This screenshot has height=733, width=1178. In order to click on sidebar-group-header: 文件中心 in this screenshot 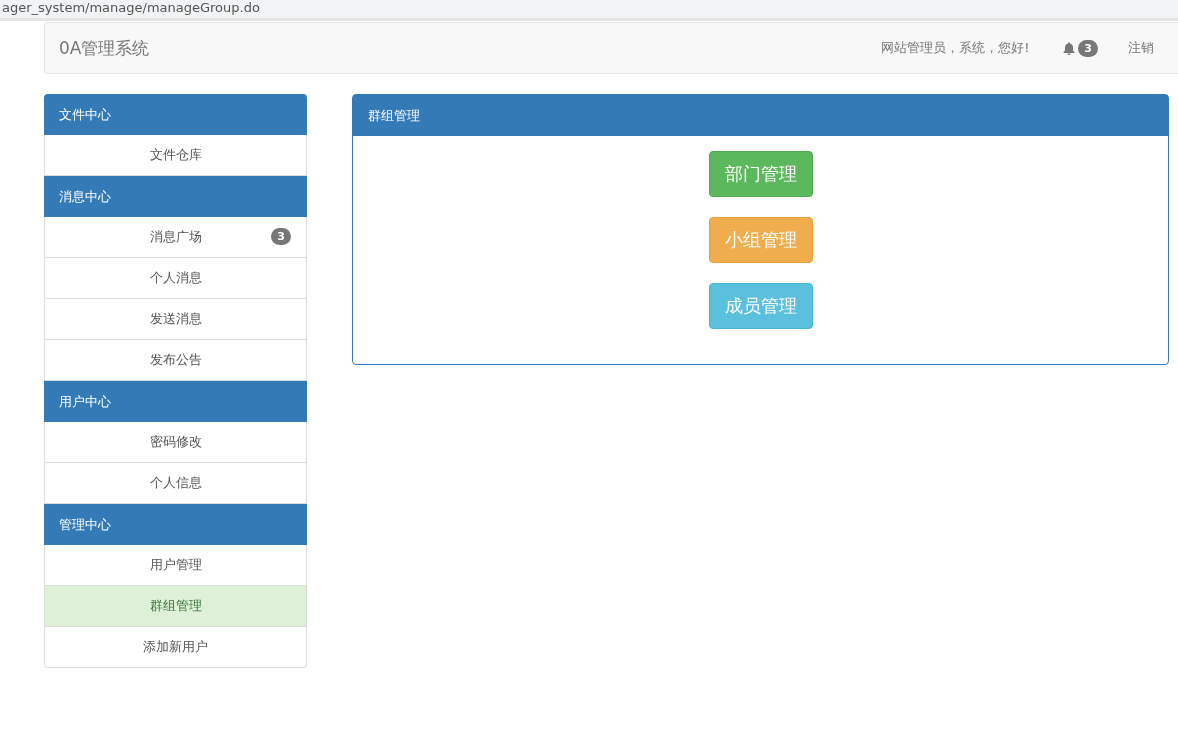, I will do `click(175, 114)`.